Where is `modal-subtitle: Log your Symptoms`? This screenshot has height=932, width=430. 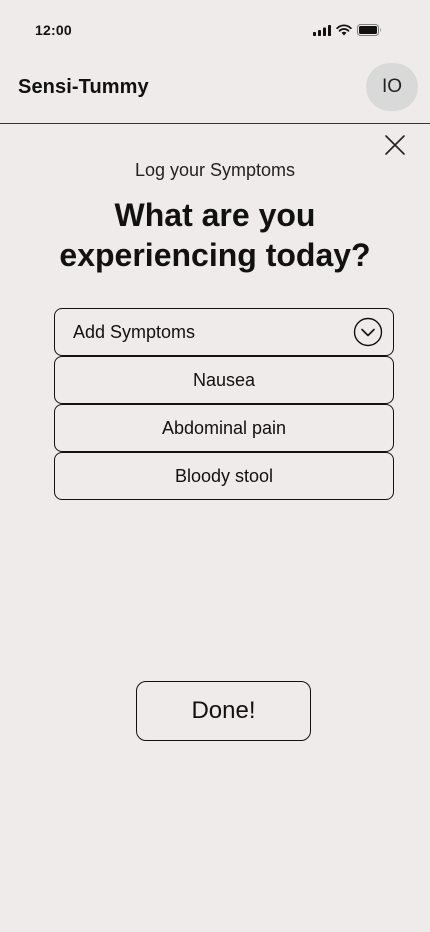 modal-subtitle: Log your Symptoms is located at coordinates (215, 170).